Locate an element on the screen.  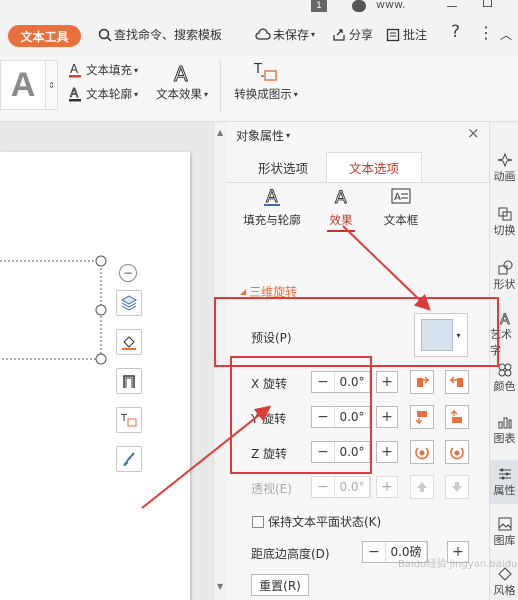
watermark: Baidu经验 jingyan.baidu.com is located at coordinates (458, 564).